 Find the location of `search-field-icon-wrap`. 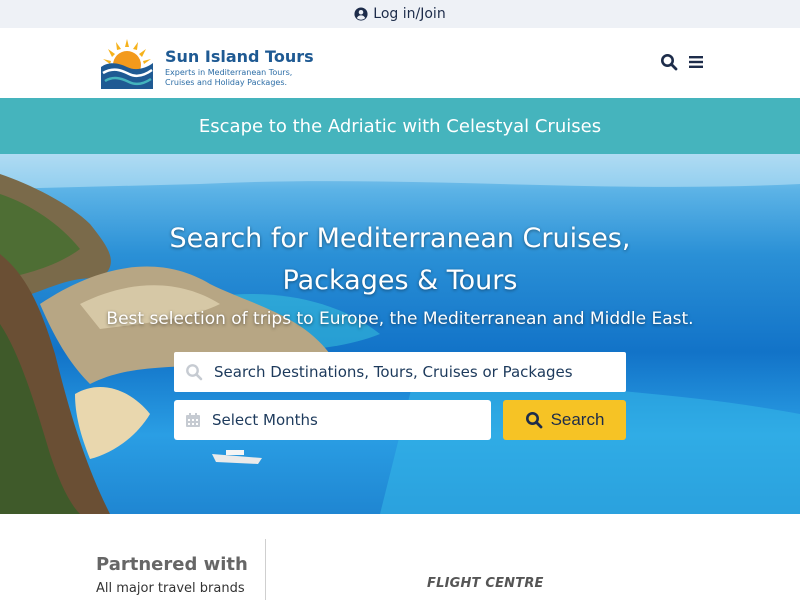

search-field-icon-wrap is located at coordinates (194, 372).